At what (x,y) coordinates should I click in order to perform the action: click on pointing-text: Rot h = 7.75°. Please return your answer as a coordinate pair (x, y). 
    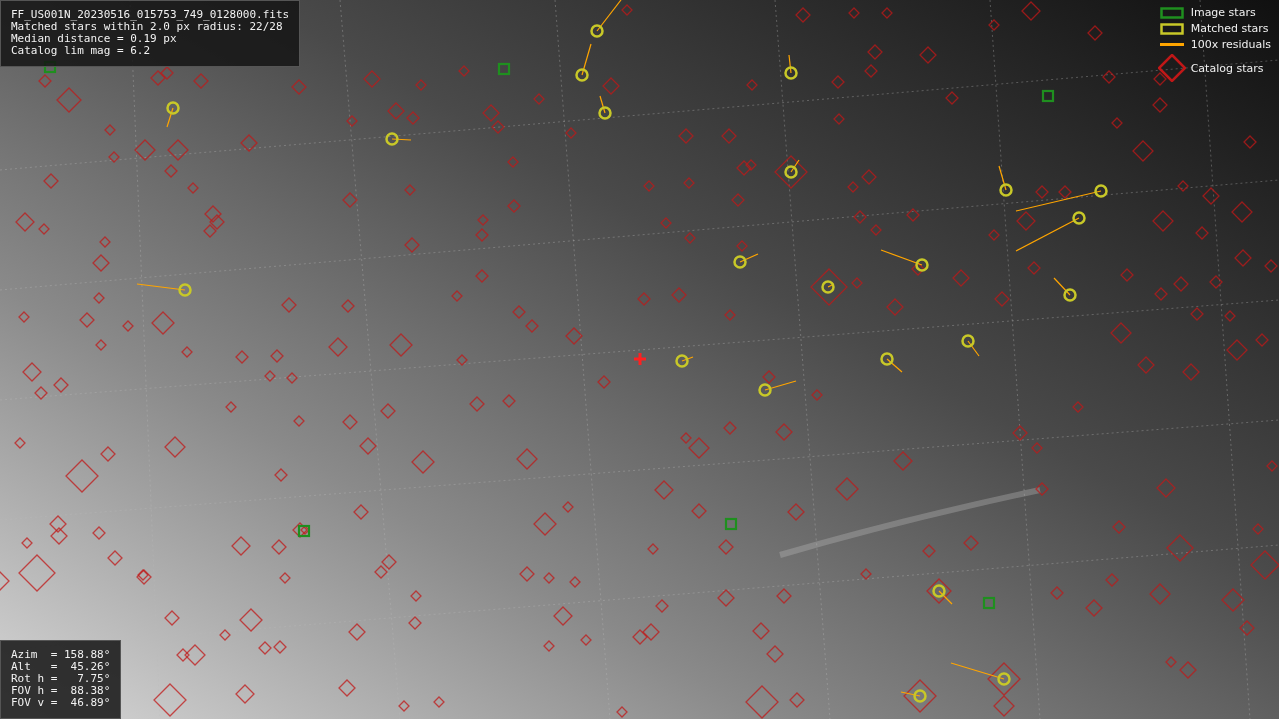
    Looking at the image, I should click on (61, 679).